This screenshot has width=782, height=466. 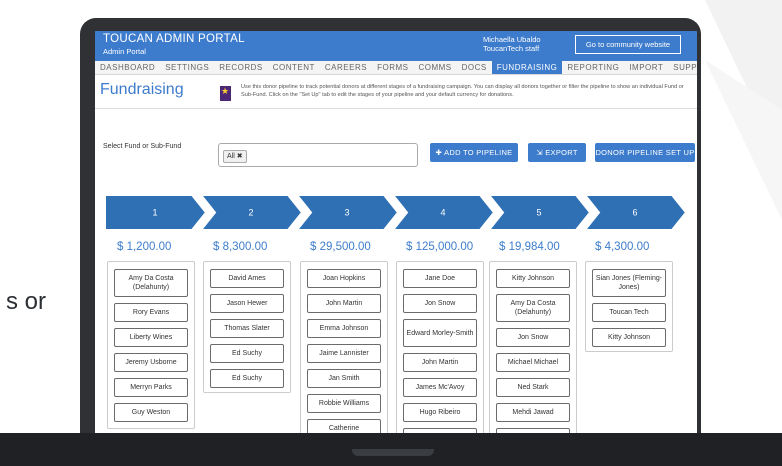 What do you see at coordinates (634, 213) in the screenshot?
I see `stage-number: 6` at bounding box center [634, 213].